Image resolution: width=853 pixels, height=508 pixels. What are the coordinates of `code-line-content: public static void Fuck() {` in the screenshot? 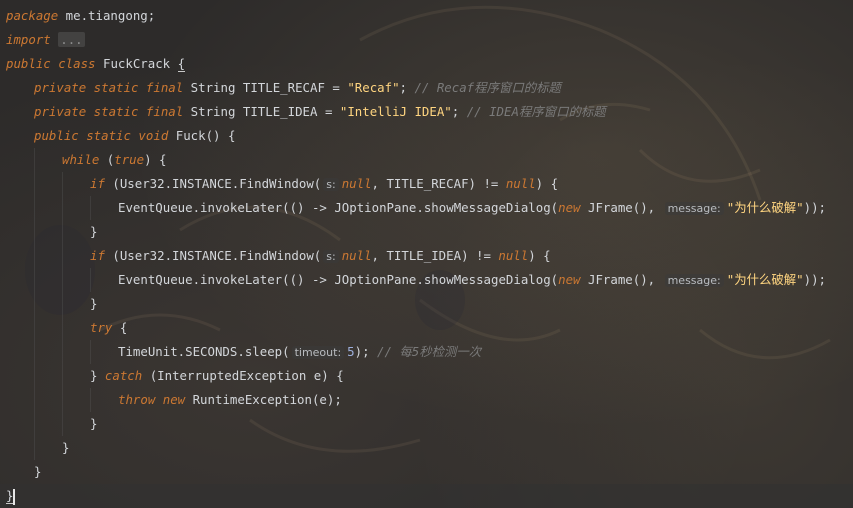 It's located at (134, 136).